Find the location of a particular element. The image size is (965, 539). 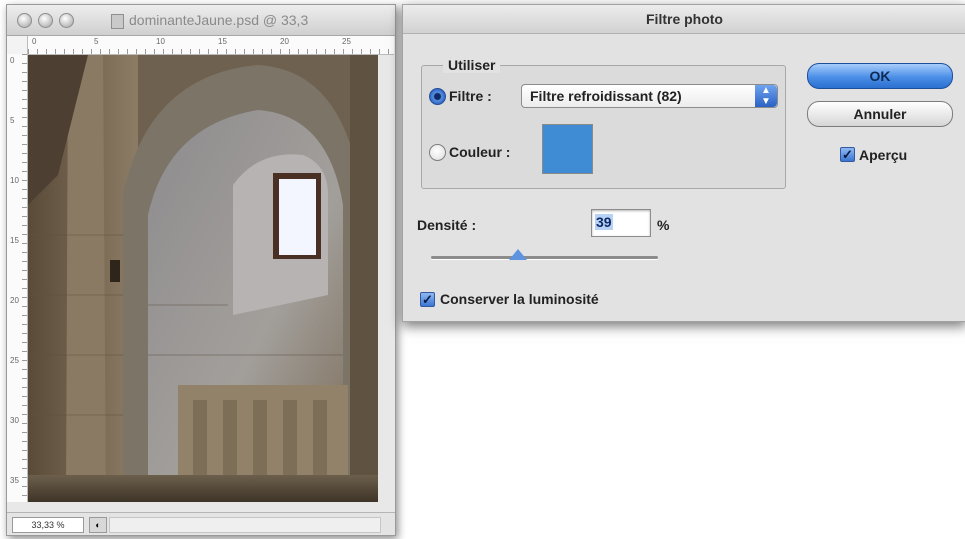

density-slider-thumb is located at coordinates (518, 254).